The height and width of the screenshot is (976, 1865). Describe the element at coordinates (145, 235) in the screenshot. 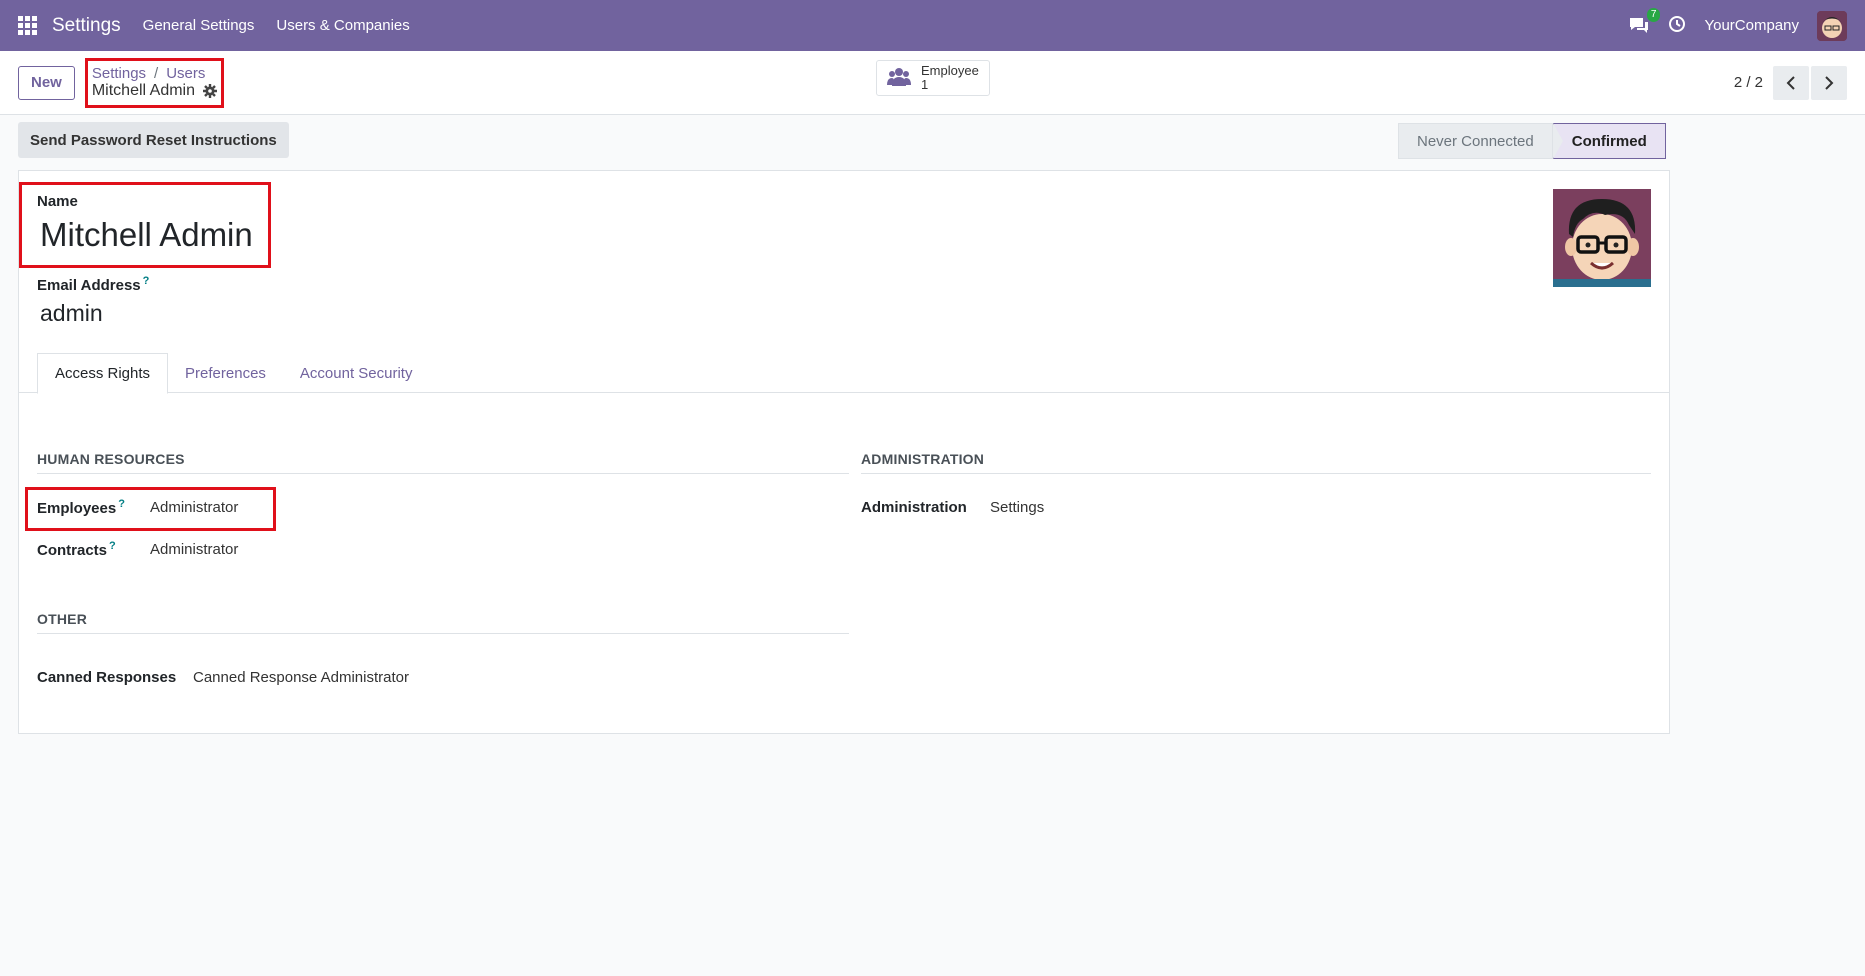

I see `name-input: Mitchell Admin` at that location.